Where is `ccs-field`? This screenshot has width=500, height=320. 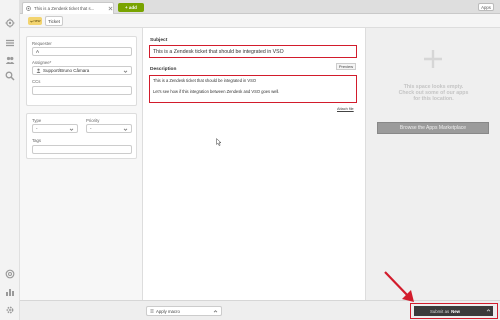 ccs-field is located at coordinates (82, 90).